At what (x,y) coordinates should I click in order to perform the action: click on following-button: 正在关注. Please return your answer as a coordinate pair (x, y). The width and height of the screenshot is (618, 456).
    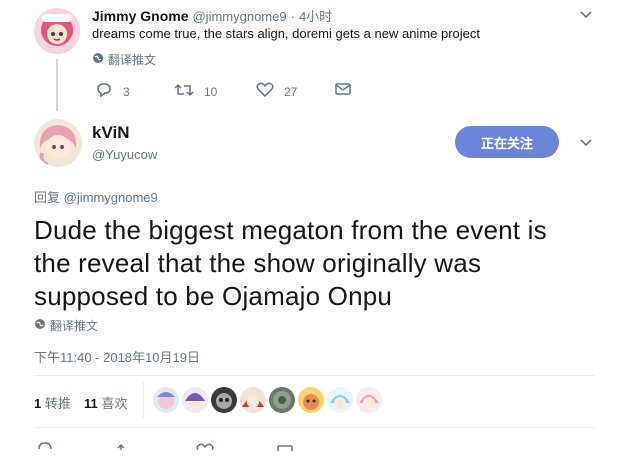
    Looking at the image, I should click on (507, 142).